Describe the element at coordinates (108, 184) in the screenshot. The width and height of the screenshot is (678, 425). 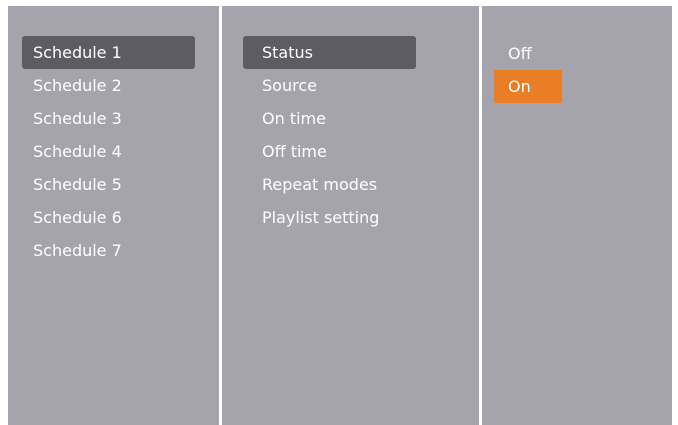
I see `schedule-item-5: Schedule 5` at that location.